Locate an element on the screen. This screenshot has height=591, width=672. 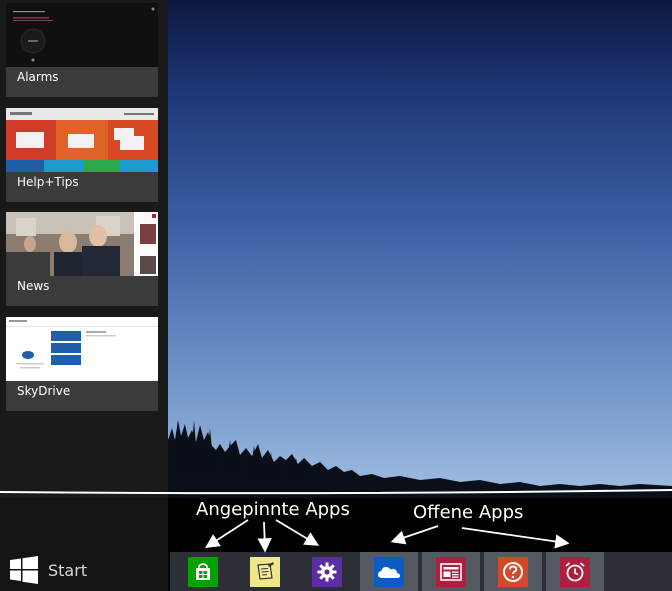
switcher-item-label: SkyDrive is located at coordinates (44, 391).